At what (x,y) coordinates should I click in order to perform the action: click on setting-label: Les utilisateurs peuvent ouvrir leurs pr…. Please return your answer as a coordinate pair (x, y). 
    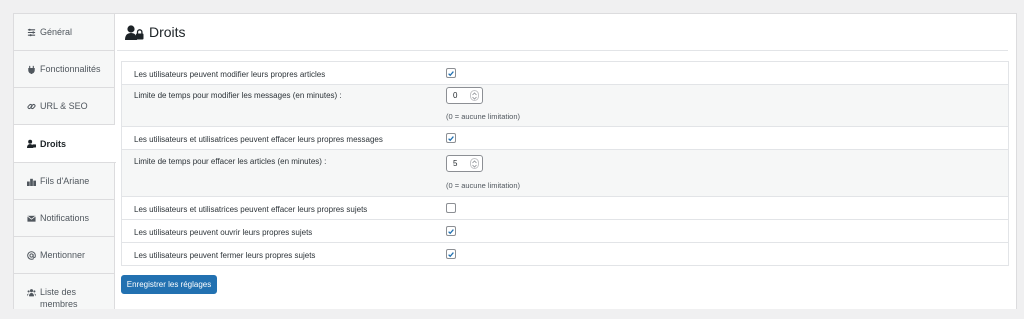
    Looking at the image, I should click on (223, 232).